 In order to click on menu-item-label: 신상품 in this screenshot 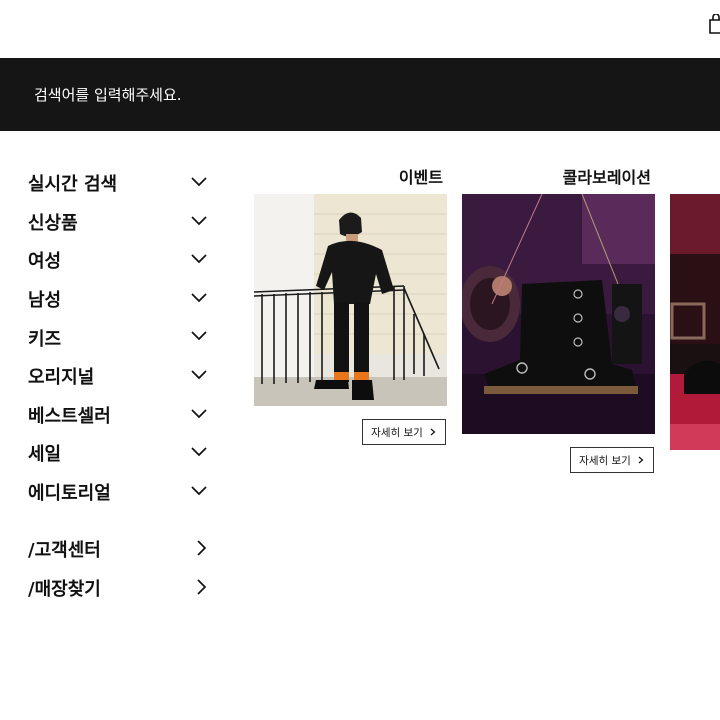, I will do `click(53, 223)`.